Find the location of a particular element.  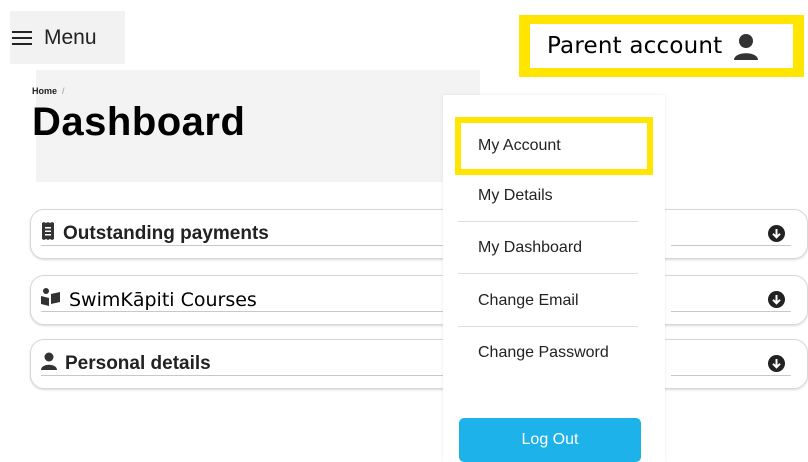

logout-button: Log Out is located at coordinates (550, 440).